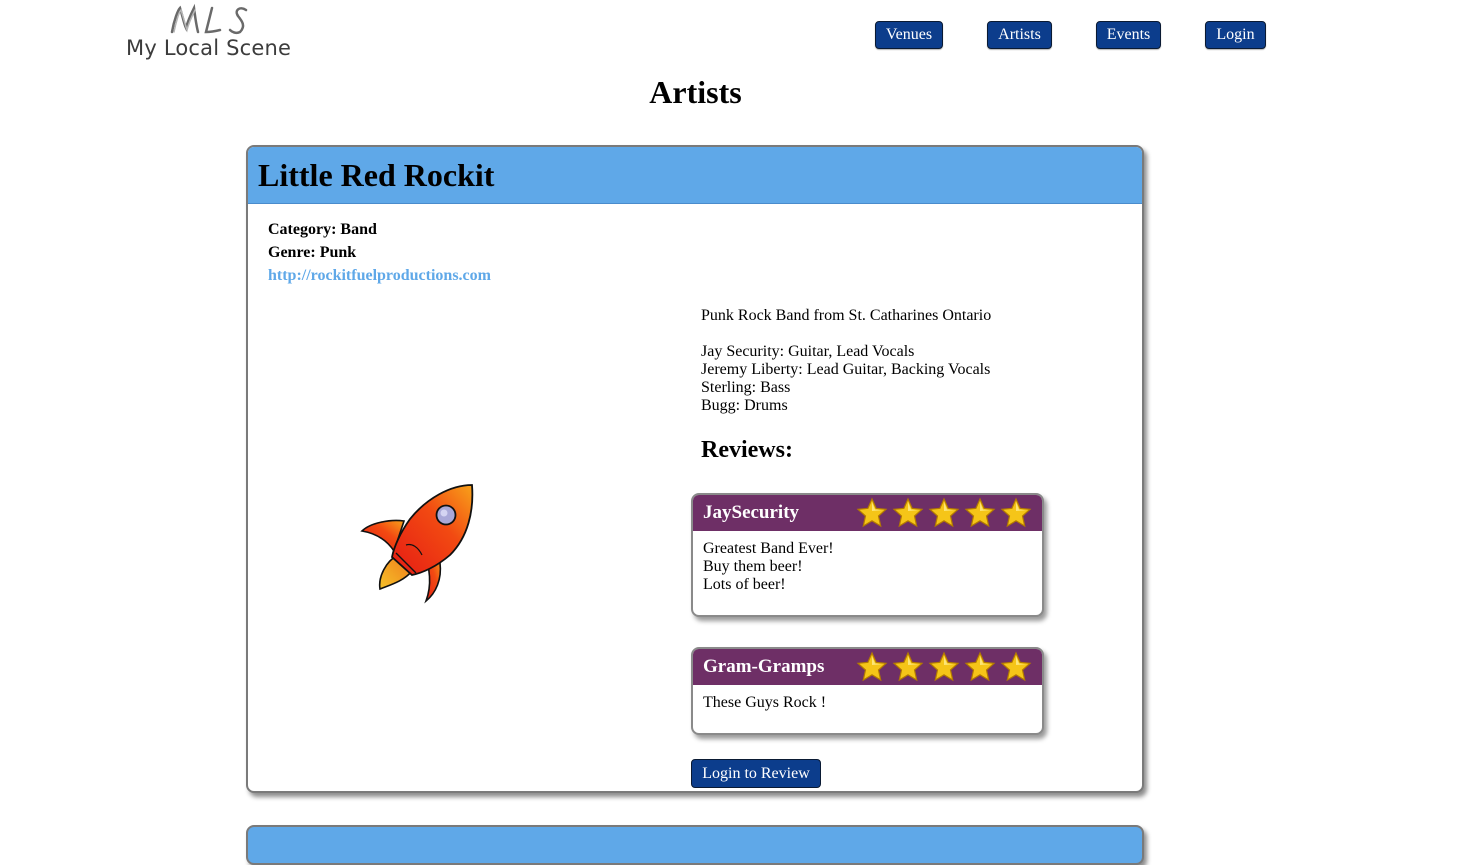  Describe the element at coordinates (379, 275) in the screenshot. I see `artist-website-link: http://rockitfuelproductions.com` at that location.